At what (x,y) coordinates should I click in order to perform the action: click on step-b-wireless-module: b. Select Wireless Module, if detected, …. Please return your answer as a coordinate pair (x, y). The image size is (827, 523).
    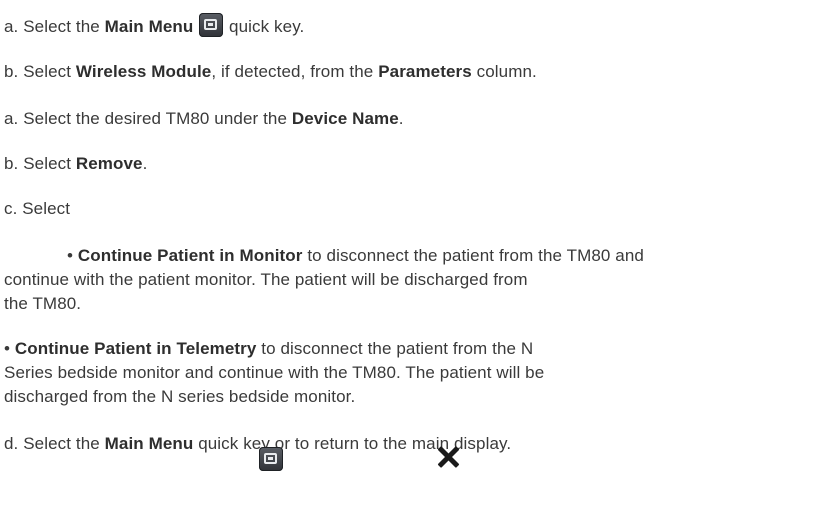
    Looking at the image, I should click on (270, 72).